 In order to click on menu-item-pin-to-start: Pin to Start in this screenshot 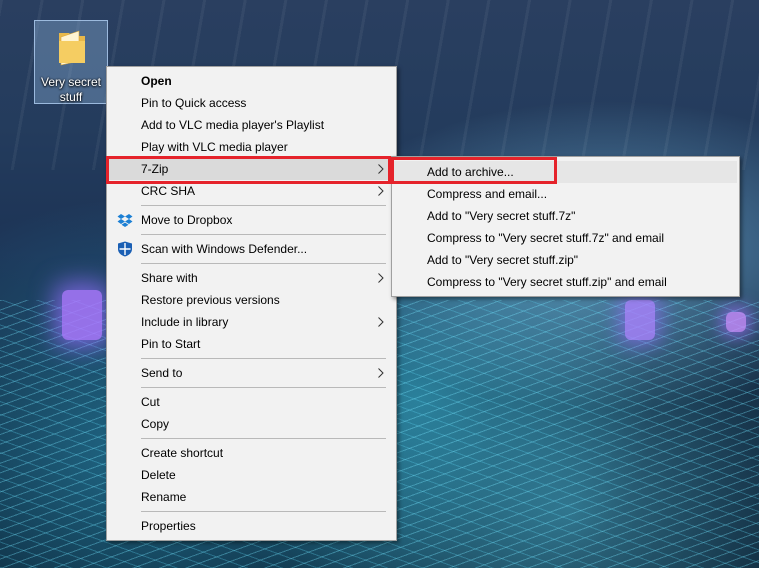, I will do `click(251, 344)`.